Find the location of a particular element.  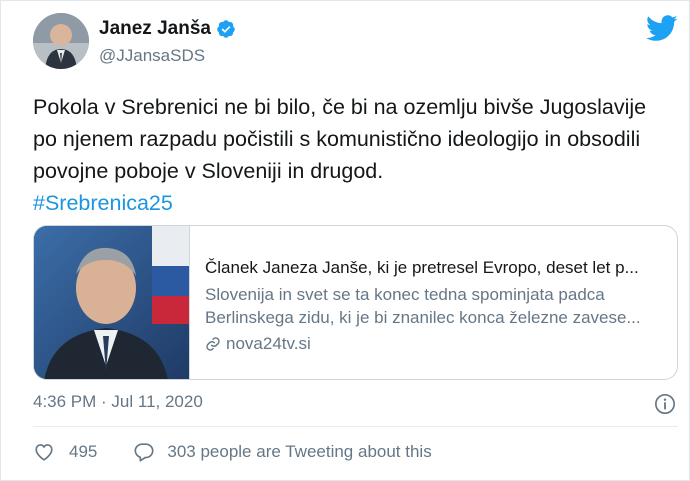

link-icon is located at coordinates (213, 344).